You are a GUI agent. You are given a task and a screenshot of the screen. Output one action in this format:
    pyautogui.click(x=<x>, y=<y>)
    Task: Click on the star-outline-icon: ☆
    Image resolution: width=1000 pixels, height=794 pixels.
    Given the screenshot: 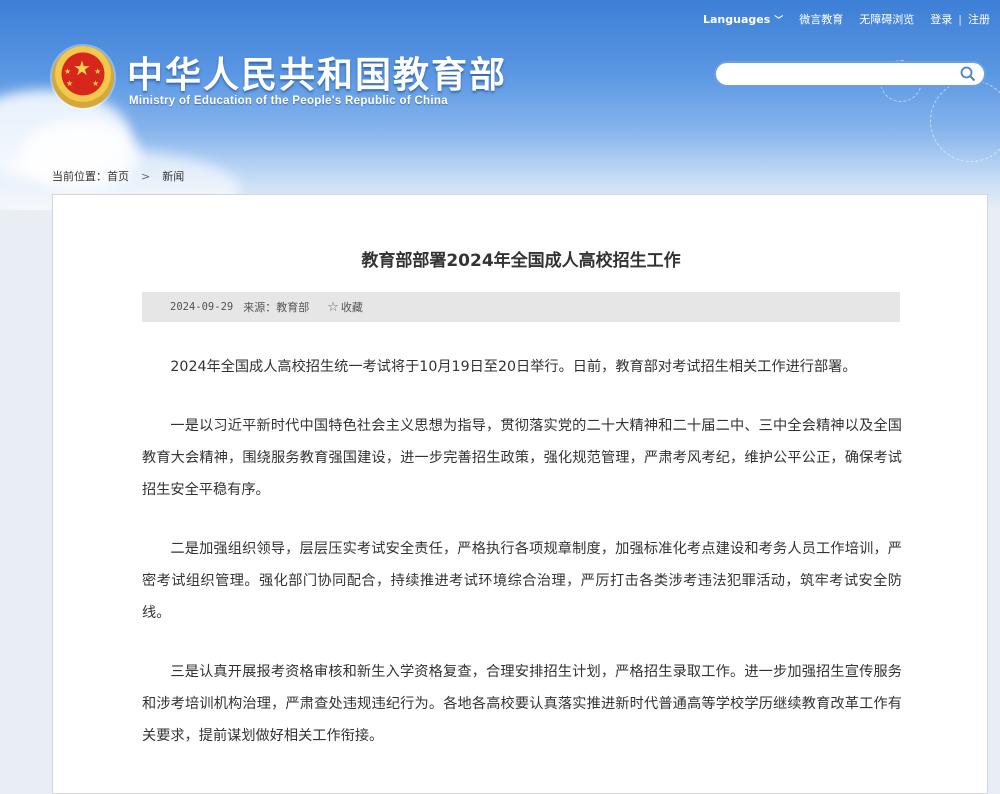 What is the action you would take?
    pyautogui.click(x=333, y=307)
    